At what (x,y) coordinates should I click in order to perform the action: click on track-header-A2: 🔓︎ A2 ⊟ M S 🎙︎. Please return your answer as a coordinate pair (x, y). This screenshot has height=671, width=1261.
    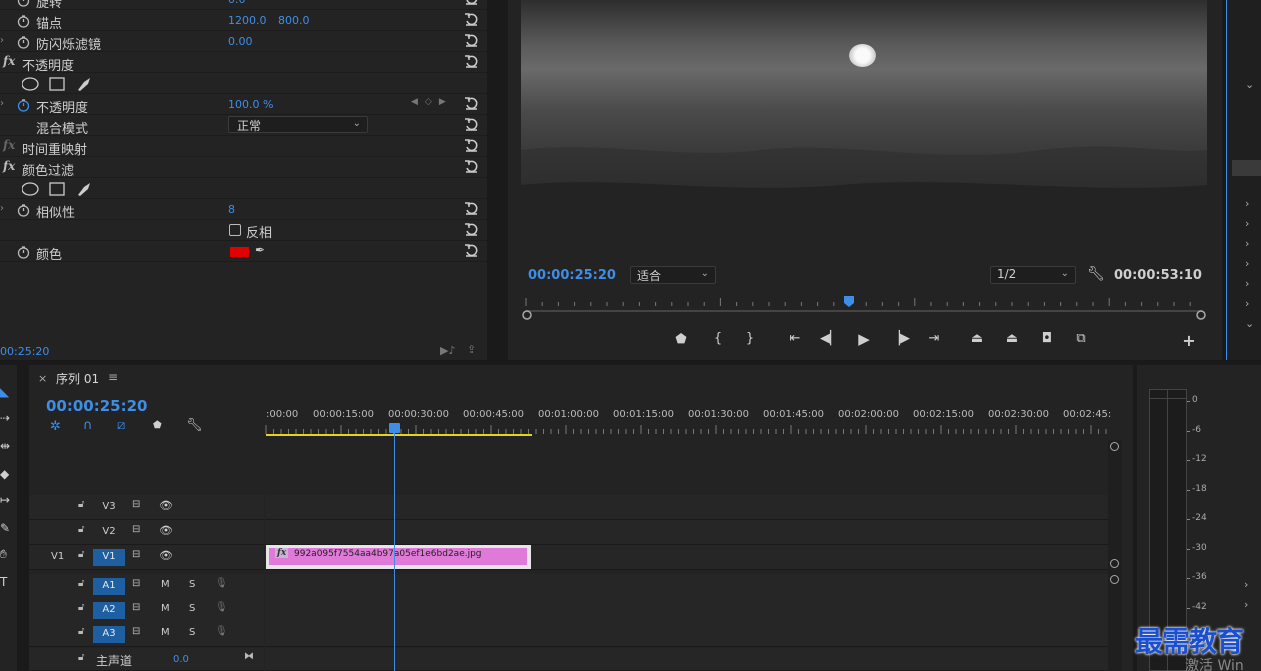
    Looking at the image, I should click on (146, 610).